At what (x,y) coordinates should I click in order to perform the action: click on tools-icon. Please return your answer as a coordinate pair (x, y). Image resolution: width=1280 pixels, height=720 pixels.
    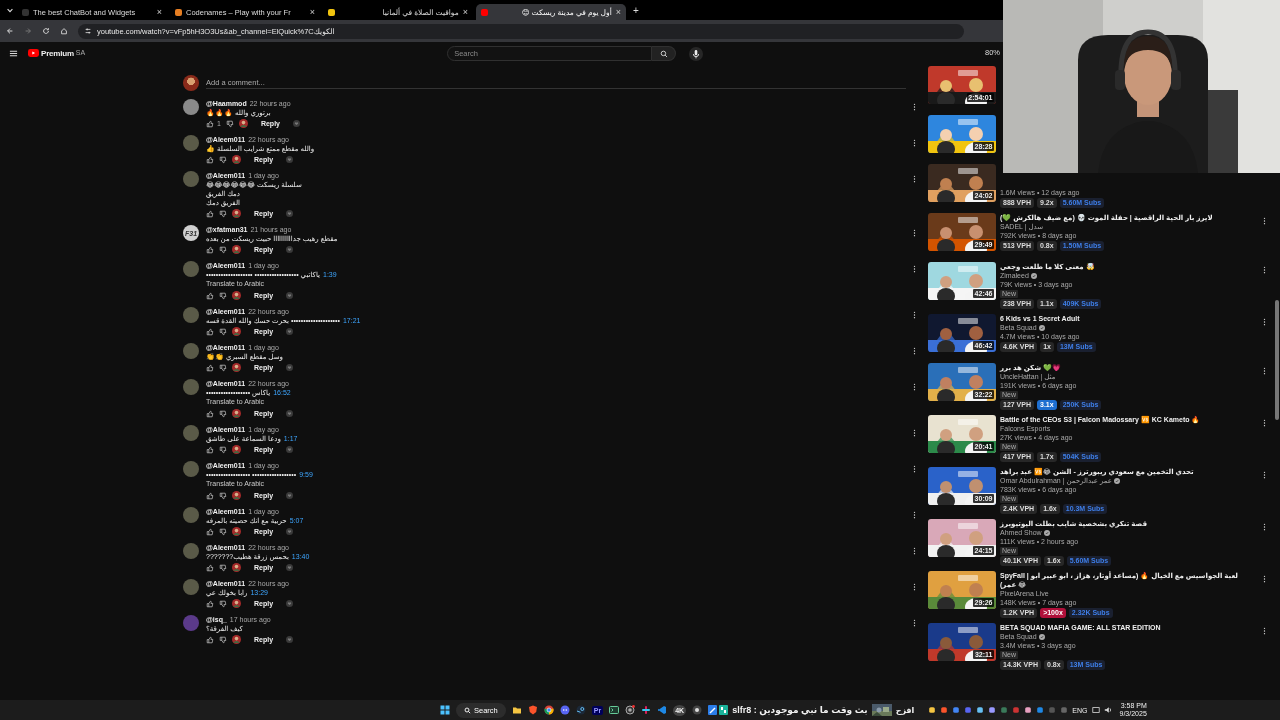
    Looking at the image, I should click on (718, 710).